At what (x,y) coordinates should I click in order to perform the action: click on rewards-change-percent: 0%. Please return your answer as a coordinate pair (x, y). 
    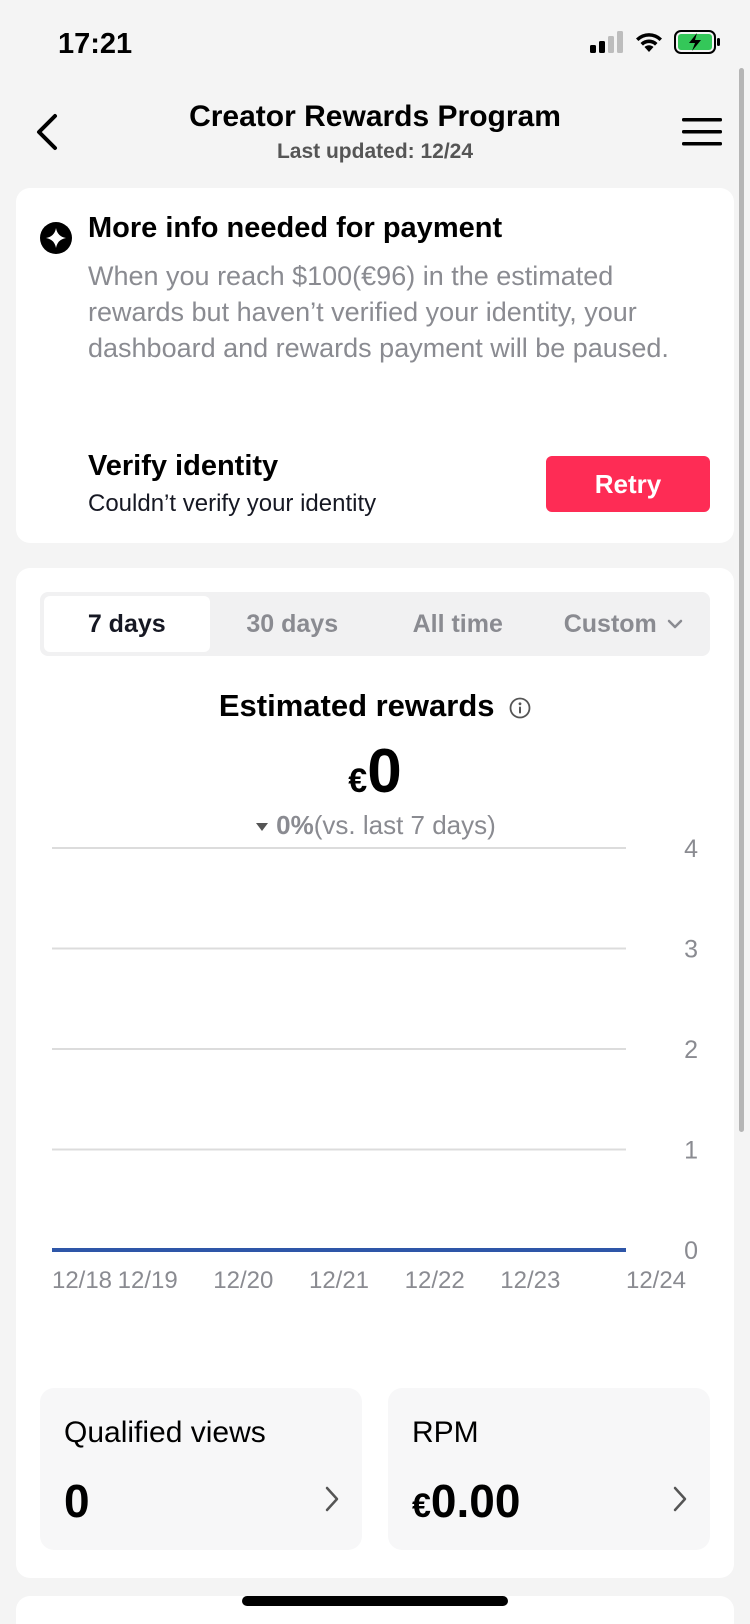
    Looking at the image, I should click on (295, 825).